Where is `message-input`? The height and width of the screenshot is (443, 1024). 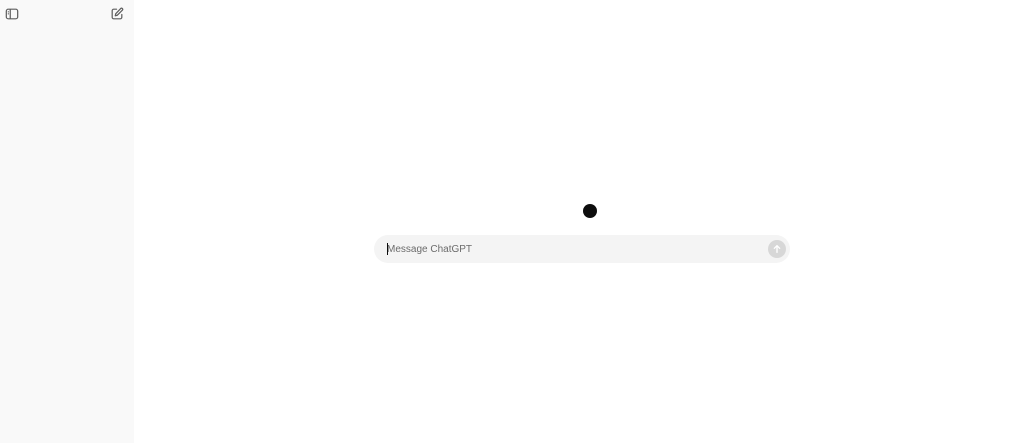 message-input is located at coordinates (577, 249).